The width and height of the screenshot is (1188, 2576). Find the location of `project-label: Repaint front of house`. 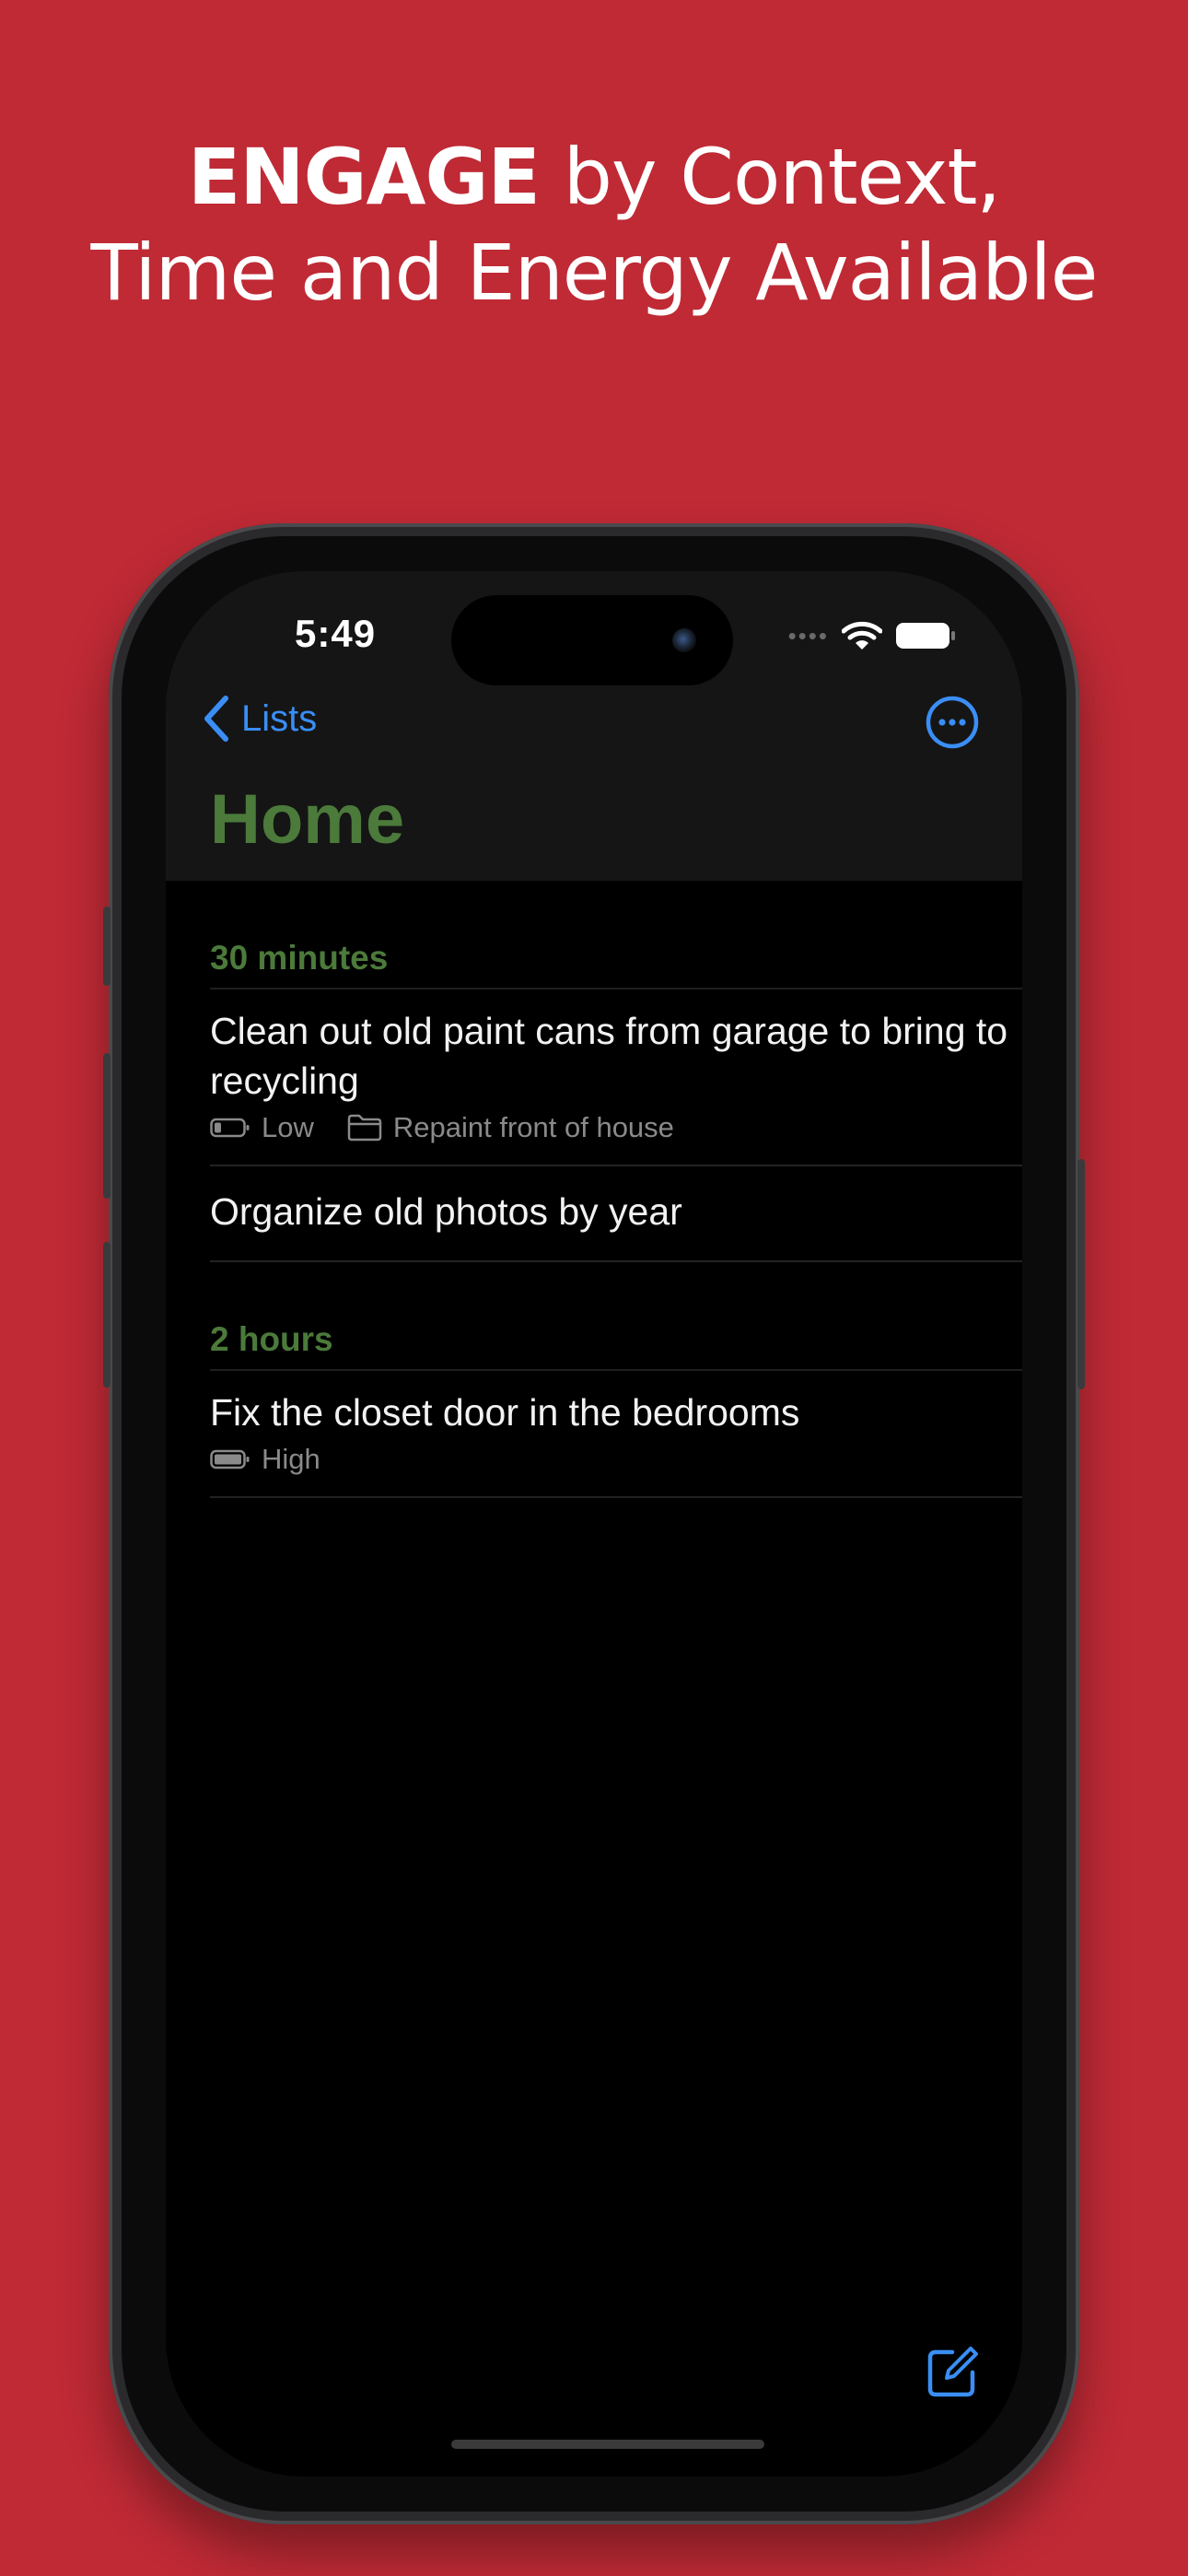

project-label: Repaint front of house is located at coordinates (533, 1127).